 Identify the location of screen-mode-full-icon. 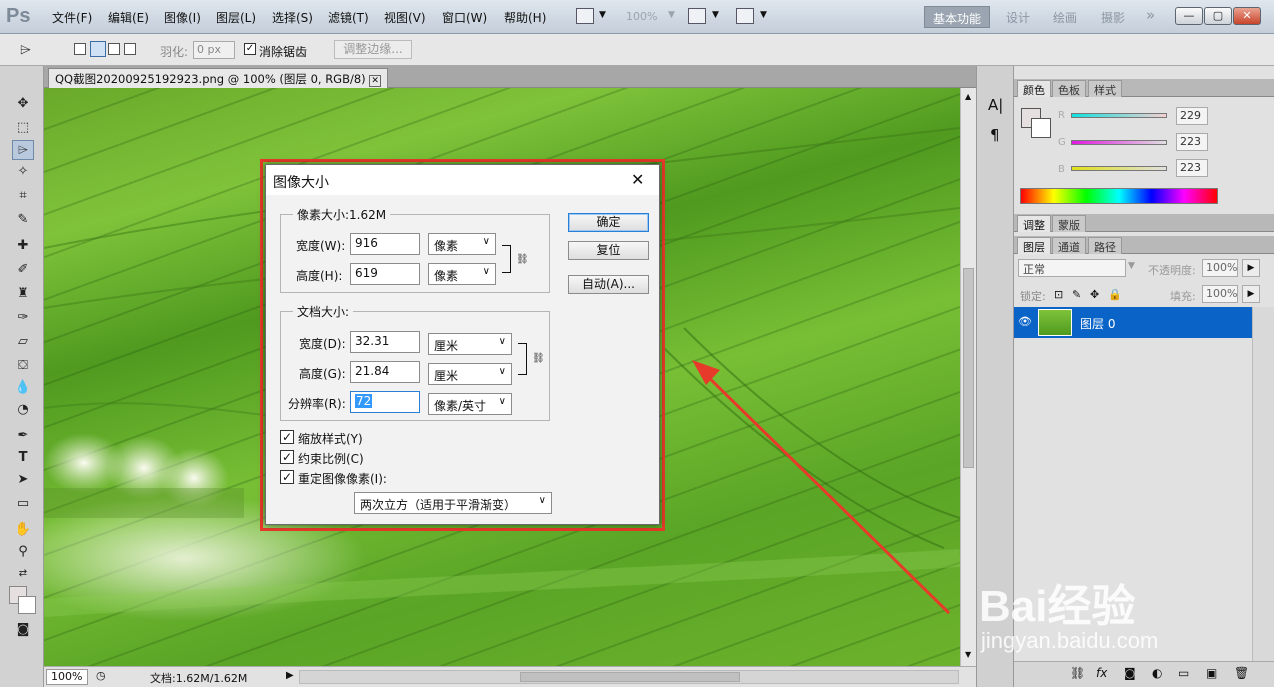
(745, 16).